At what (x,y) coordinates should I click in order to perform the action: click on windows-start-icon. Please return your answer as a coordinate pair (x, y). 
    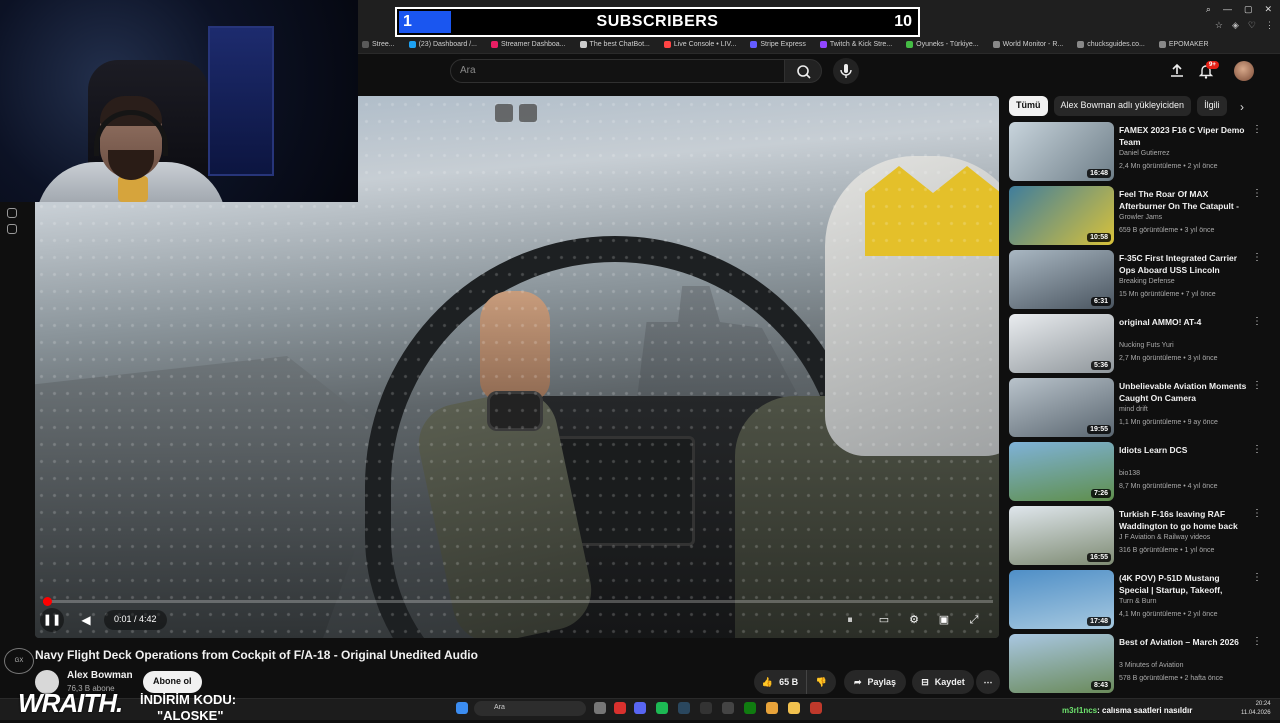
    Looking at the image, I should click on (462, 708).